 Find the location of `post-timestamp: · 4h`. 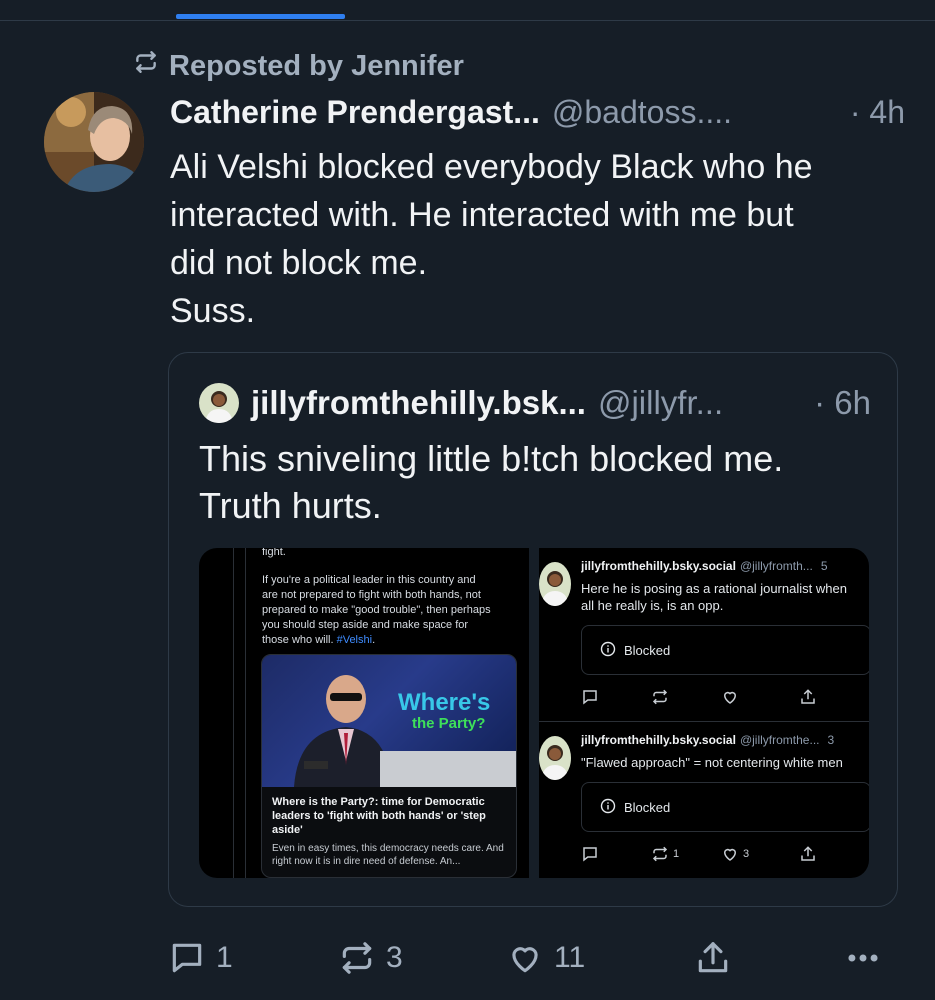

post-timestamp: · 4h is located at coordinates (877, 112).